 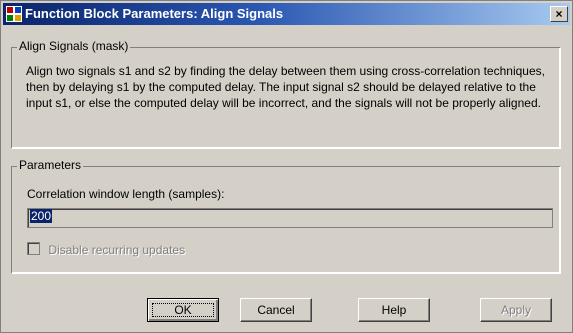 What do you see at coordinates (33, 248) in the screenshot?
I see `disable-updates-checkbox` at bounding box center [33, 248].